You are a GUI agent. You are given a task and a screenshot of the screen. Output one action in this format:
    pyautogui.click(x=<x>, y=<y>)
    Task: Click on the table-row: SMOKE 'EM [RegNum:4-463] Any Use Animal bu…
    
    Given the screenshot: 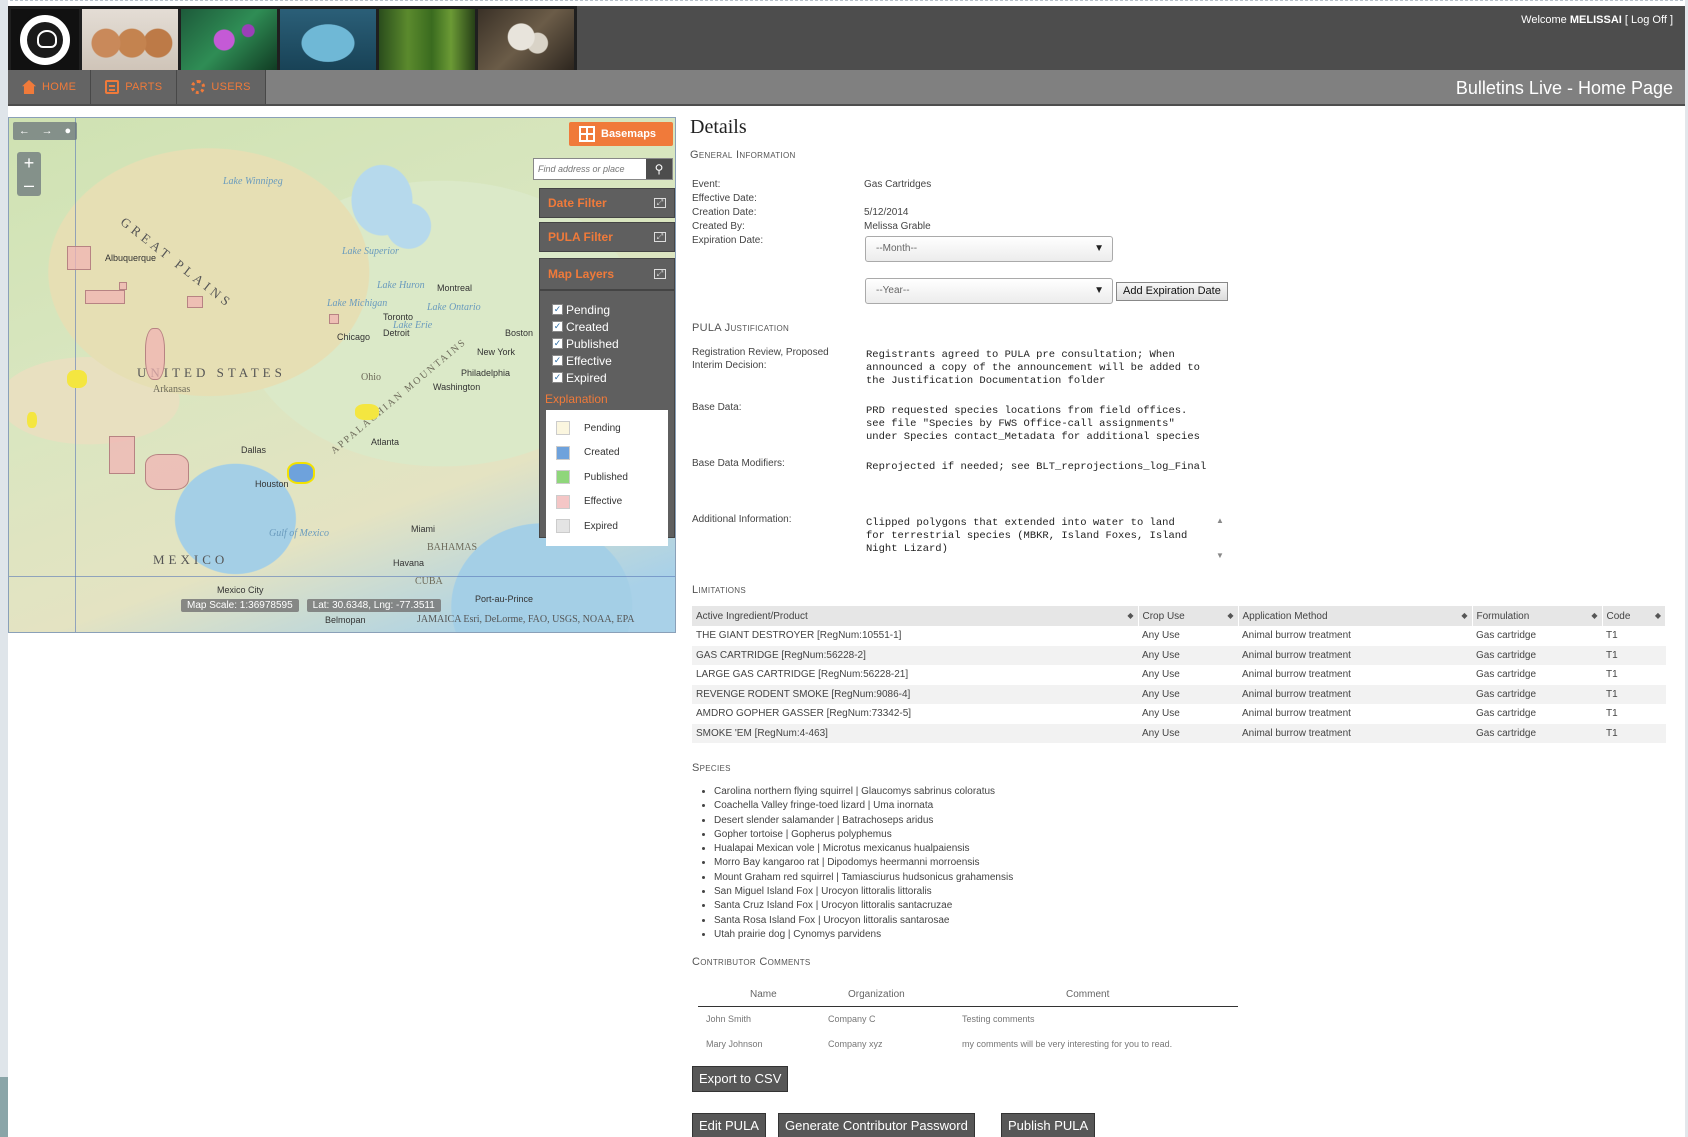 What is the action you would take?
    pyautogui.click(x=1179, y=733)
    